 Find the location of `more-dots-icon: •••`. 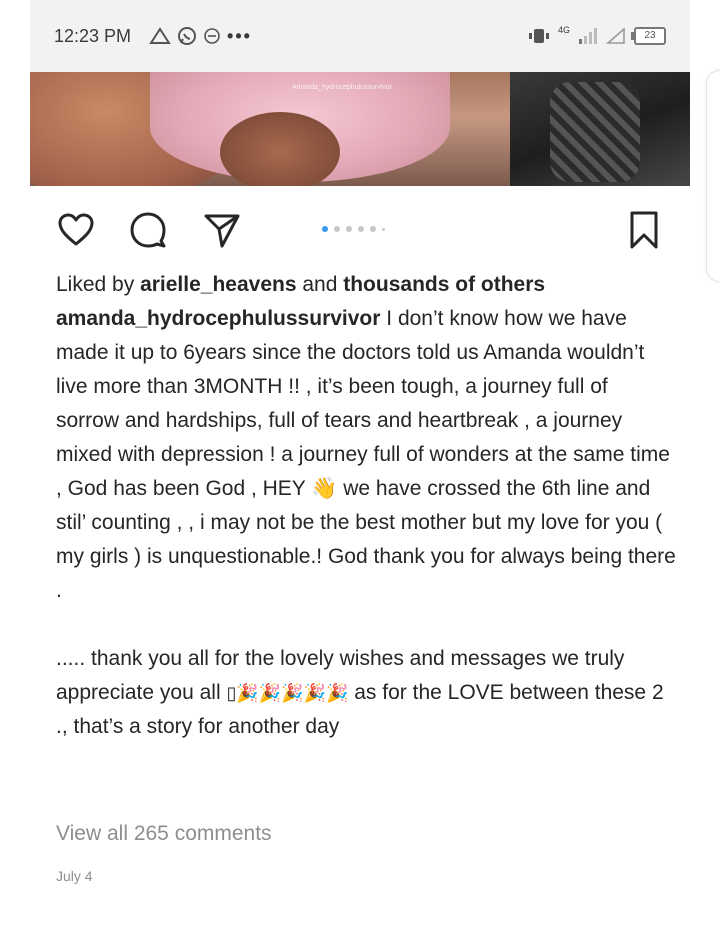

more-dots-icon: ••• is located at coordinates (239, 35).